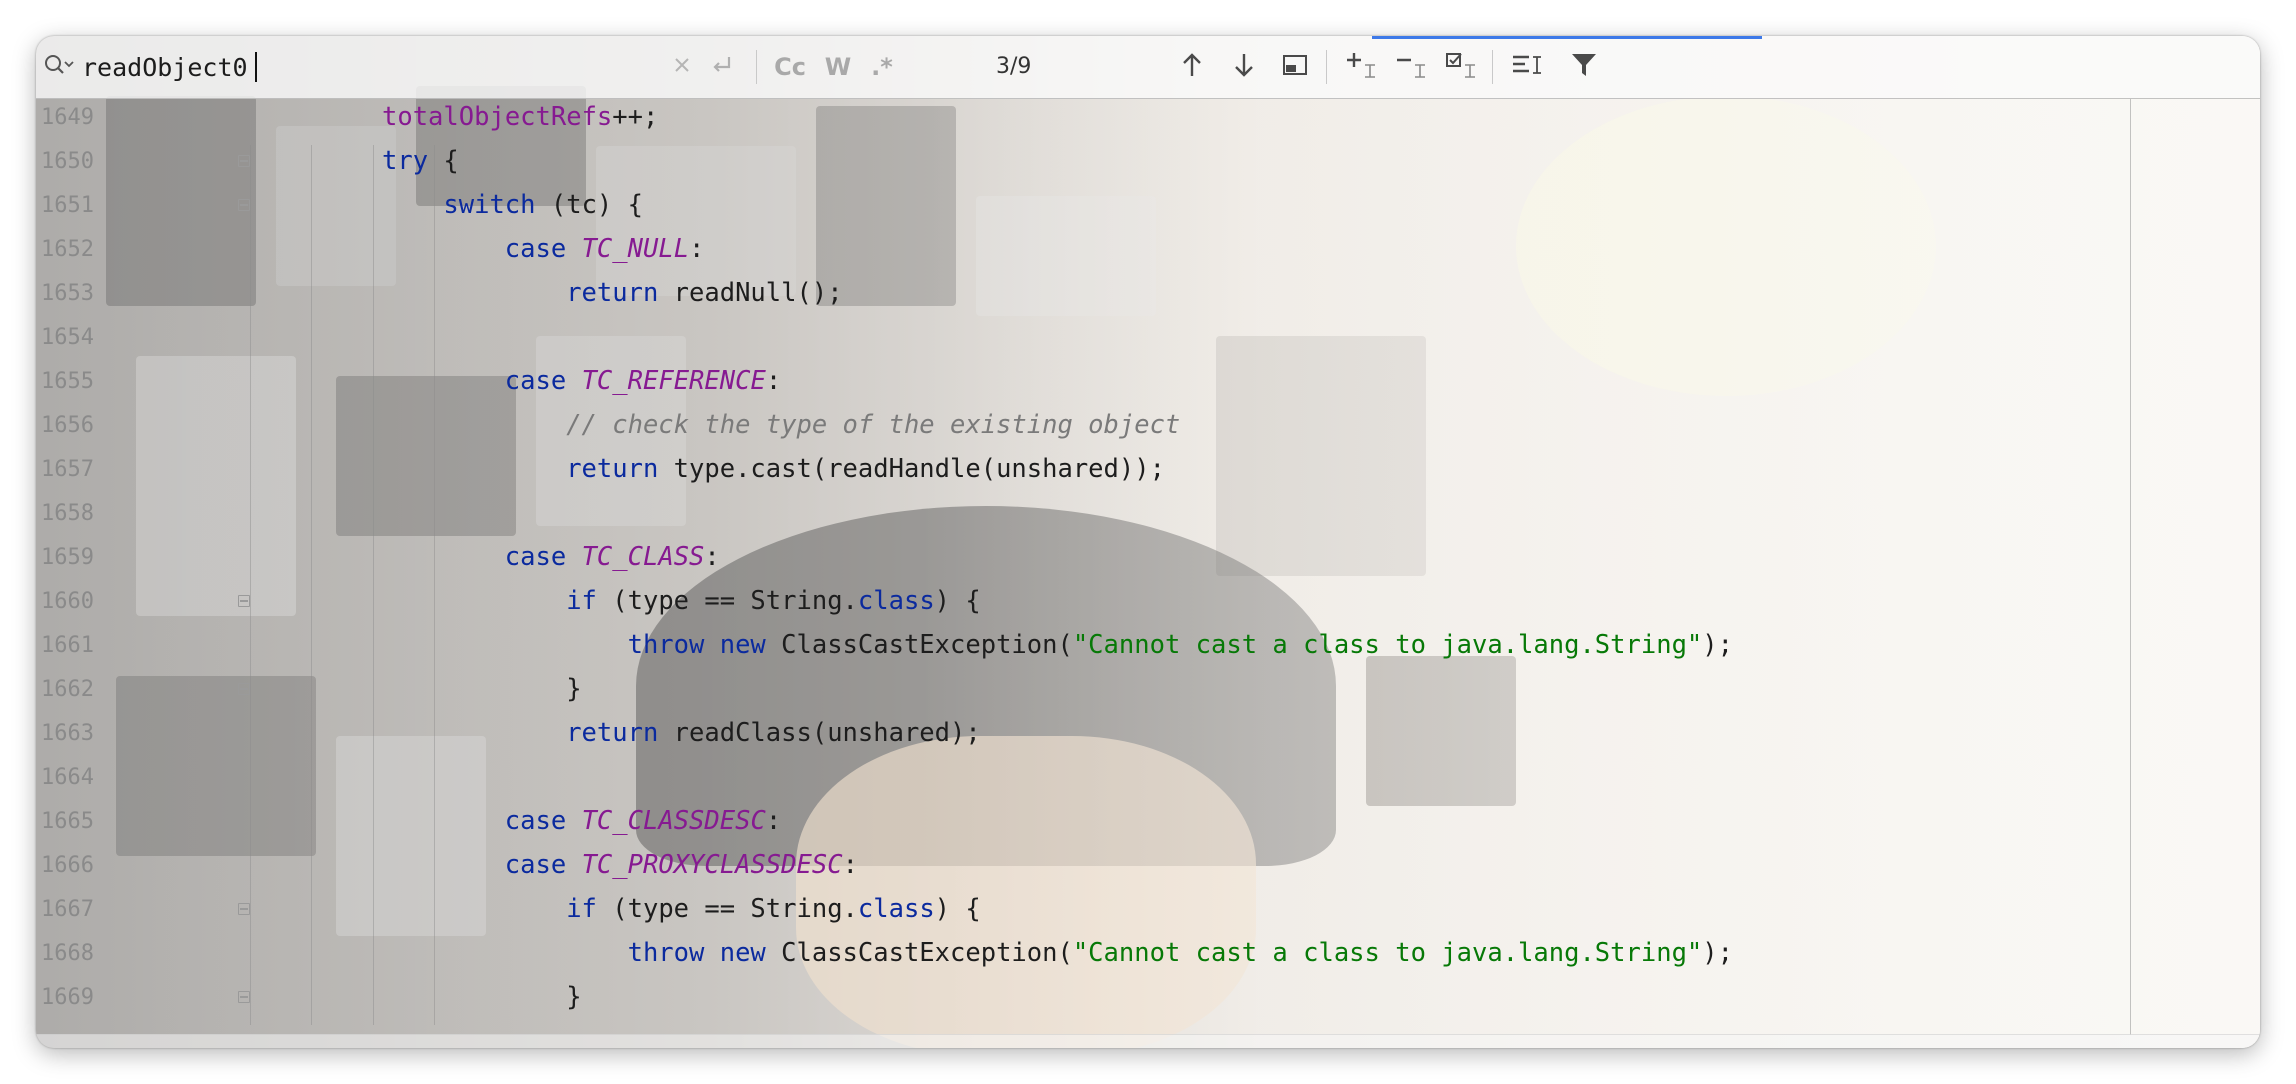  What do you see at coordinates (1362, 67) in the screenshot?
I see `add-occurrence-button` at bounding box center [1362, 67].